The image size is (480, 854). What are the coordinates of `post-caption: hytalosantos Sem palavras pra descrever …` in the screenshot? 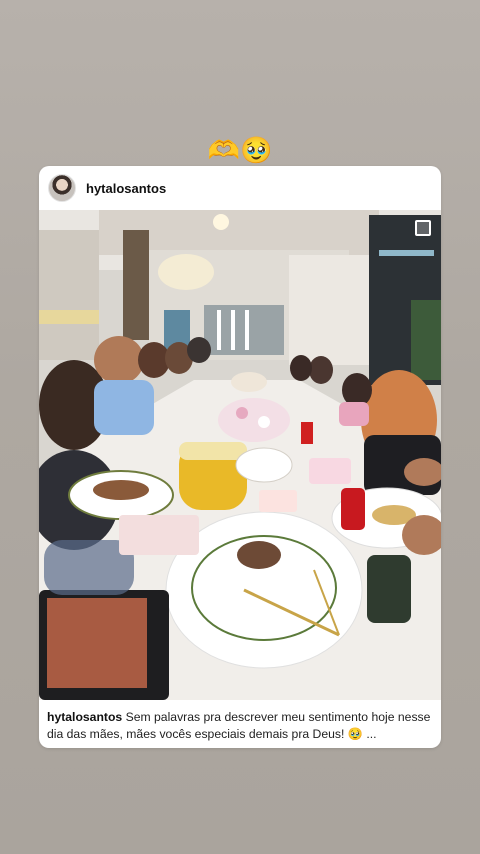 It's located at (241, 726).